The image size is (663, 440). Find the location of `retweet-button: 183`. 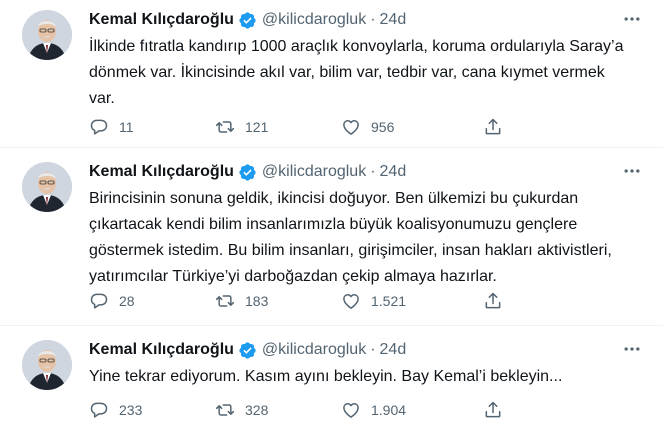

retweet-button: 183 is located at coordinates (278, 301).